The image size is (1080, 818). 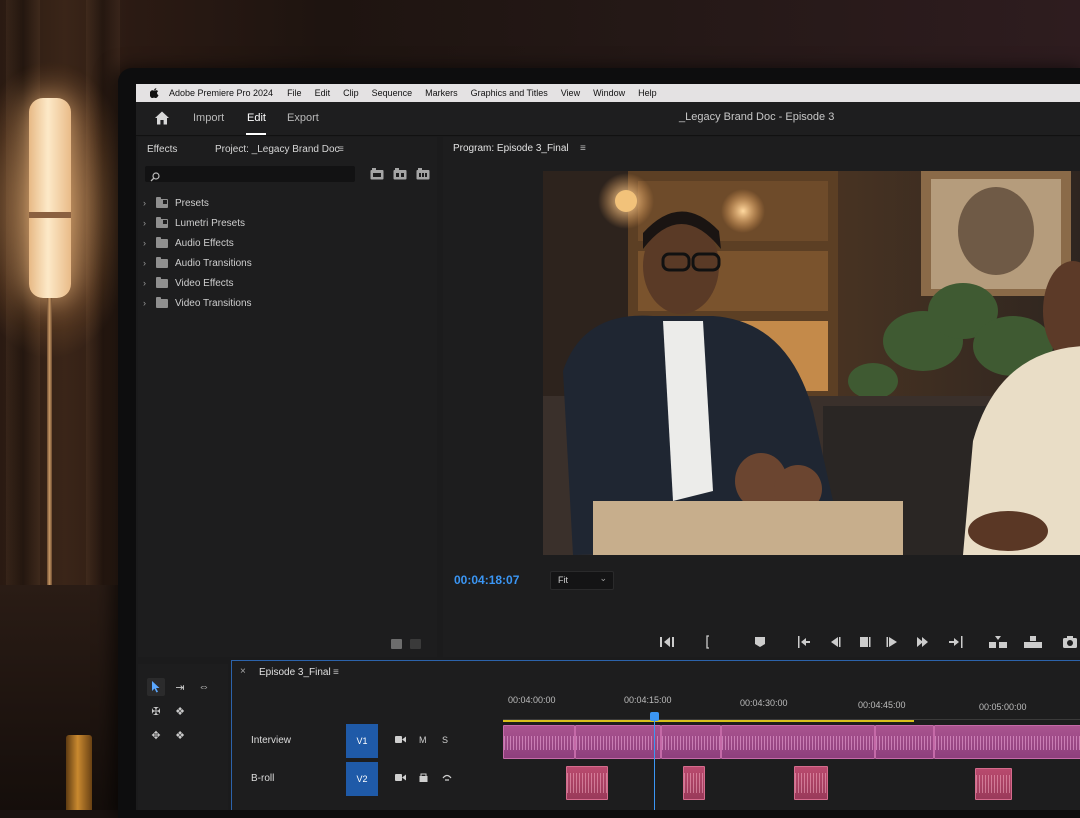 I want to click on menu-file: File, so click(x=294, y=93).